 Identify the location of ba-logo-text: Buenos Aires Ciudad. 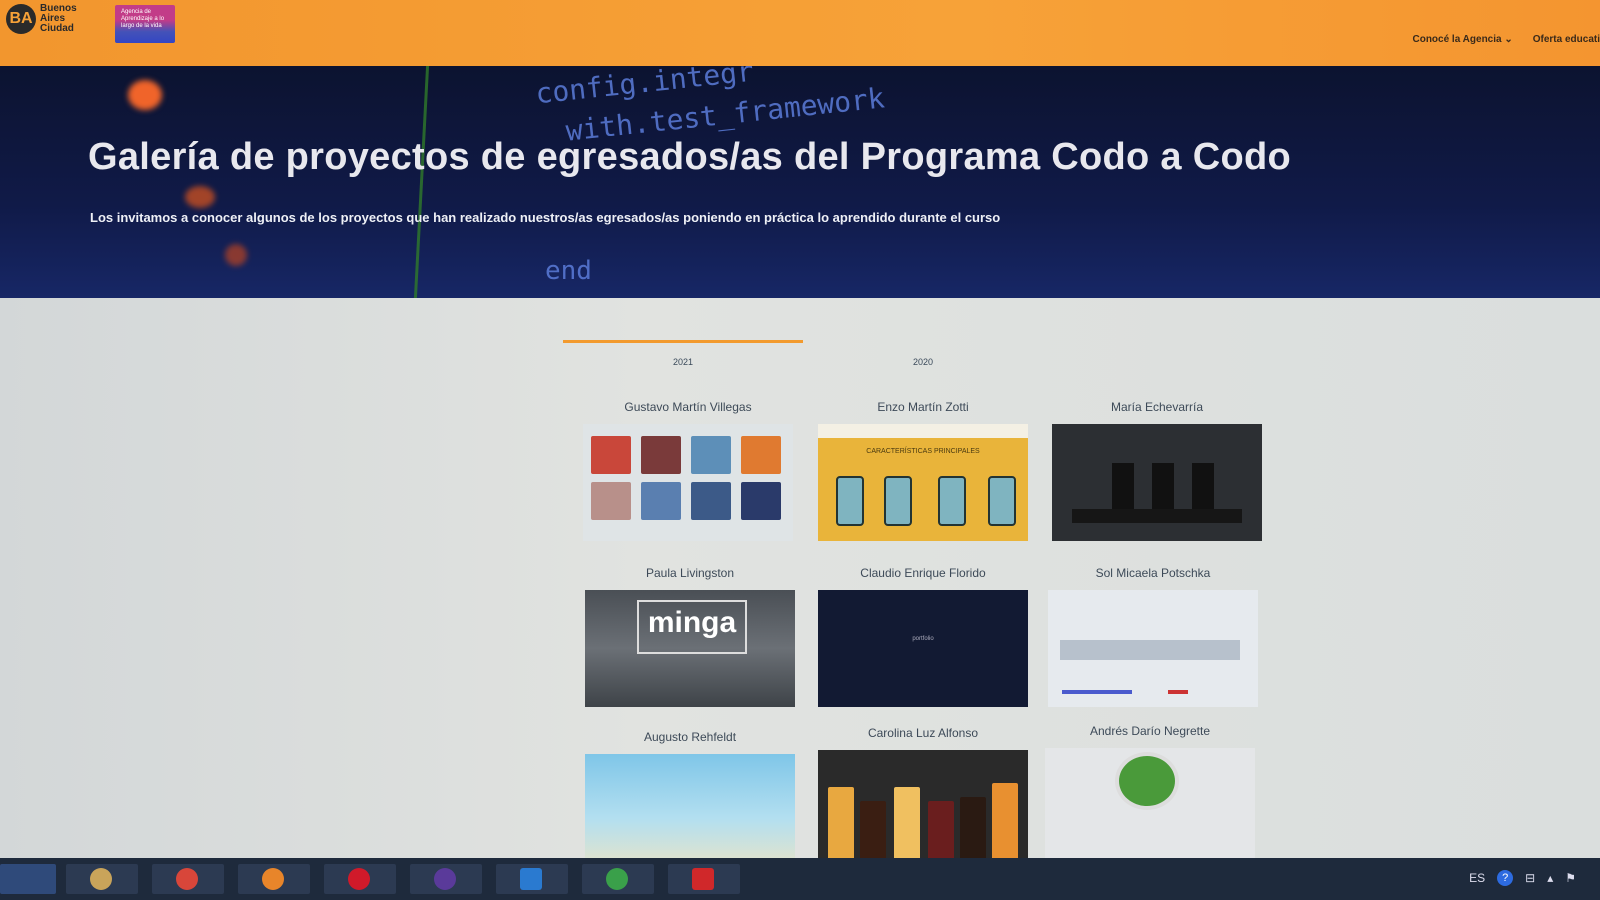
(58, 18).